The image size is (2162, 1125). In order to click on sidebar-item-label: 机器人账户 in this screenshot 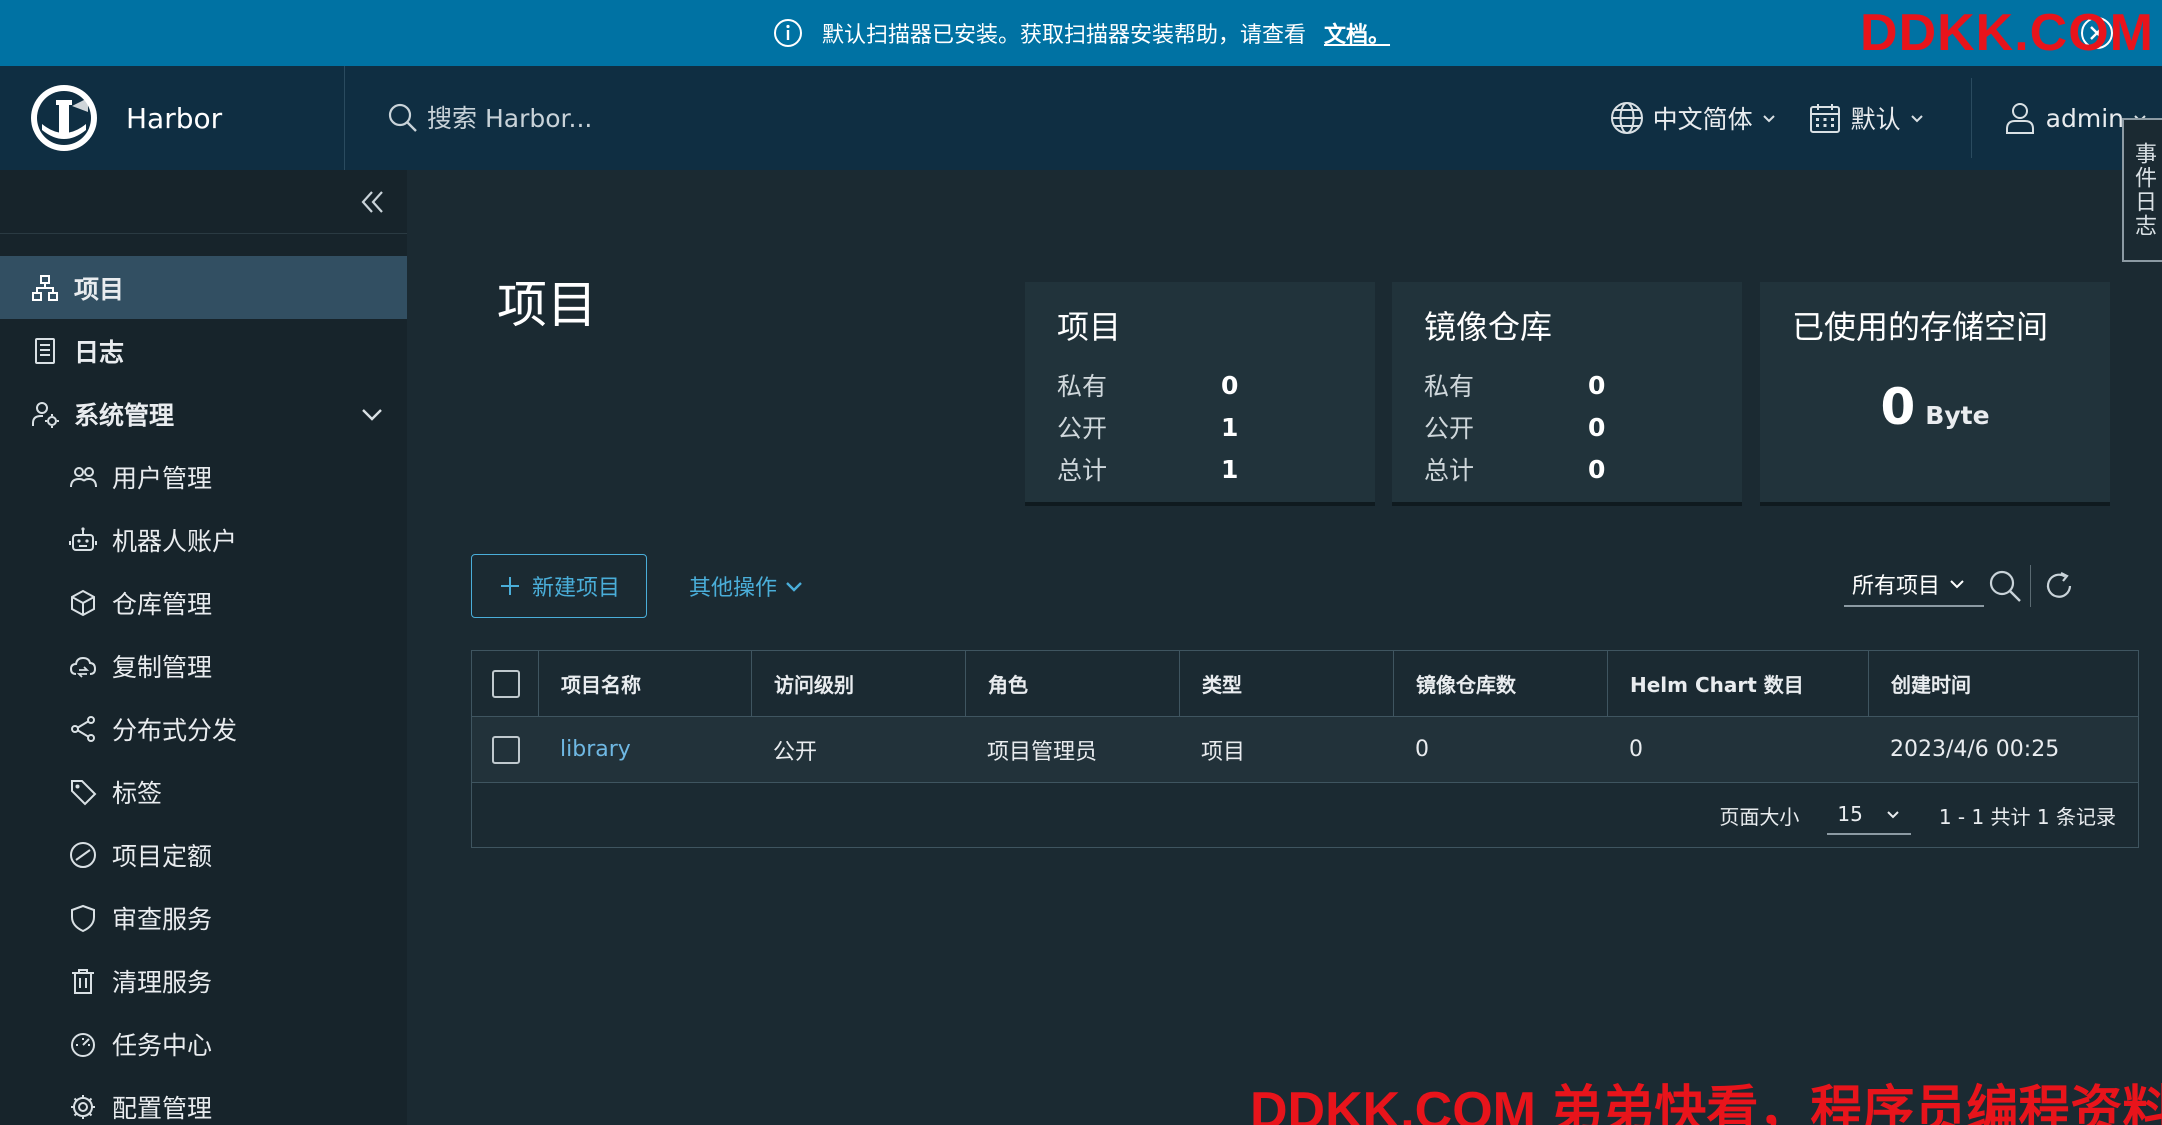, I will do `click(175, 541)`.